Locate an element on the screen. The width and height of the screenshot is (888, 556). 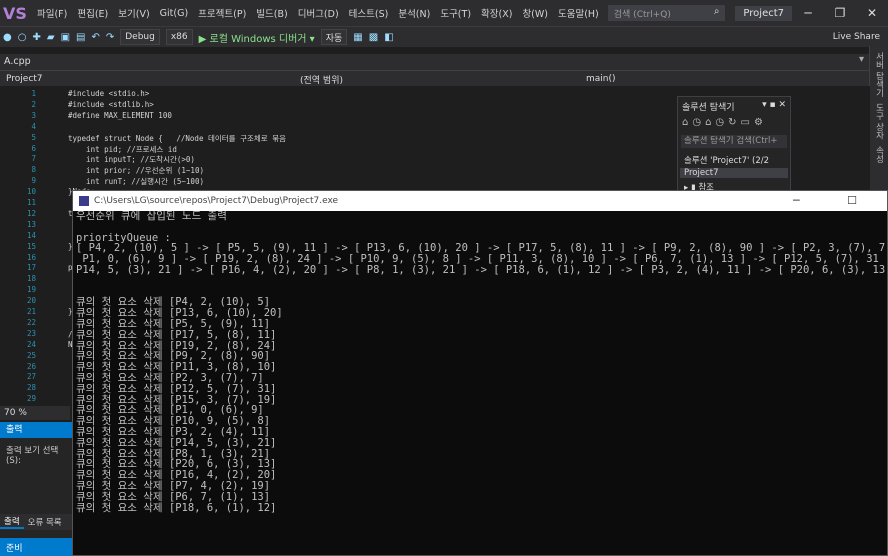
solution-toolbar: ⌂◷⌂◷↻▭⚙ is located at coordinates (724, 122).